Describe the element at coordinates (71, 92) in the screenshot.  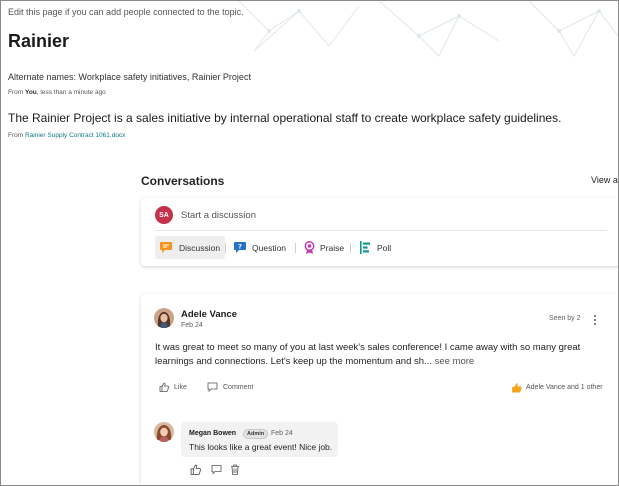
I see `from-when: , less than a minute ago` at that location.